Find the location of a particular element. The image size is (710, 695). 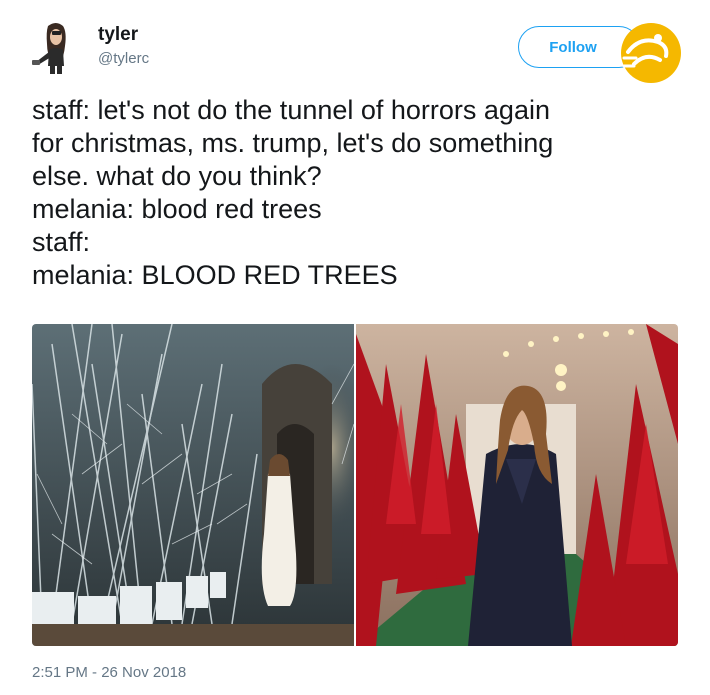

yellow-badge-icon is located at coordinates (651, 53).